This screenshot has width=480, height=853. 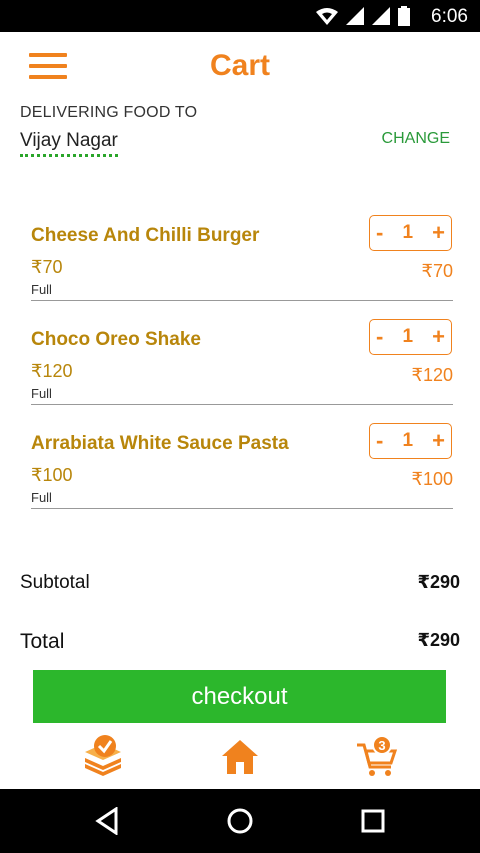 I want to click on item-line-total: ₹70, so click(x=437, y=271).